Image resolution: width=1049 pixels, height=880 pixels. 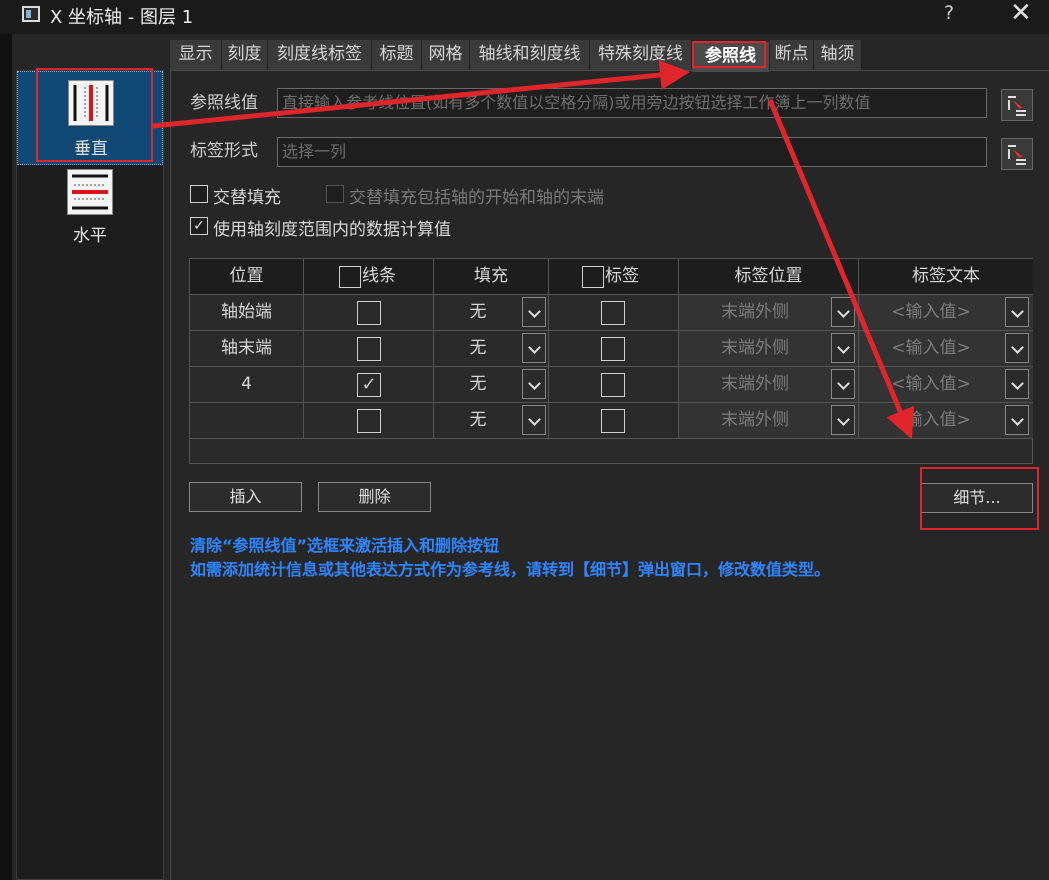 What do you see at coordinates (755, 312) in the screenshot?
I see `label-position-value: 末端外侧` at bounding box center [755, 312].